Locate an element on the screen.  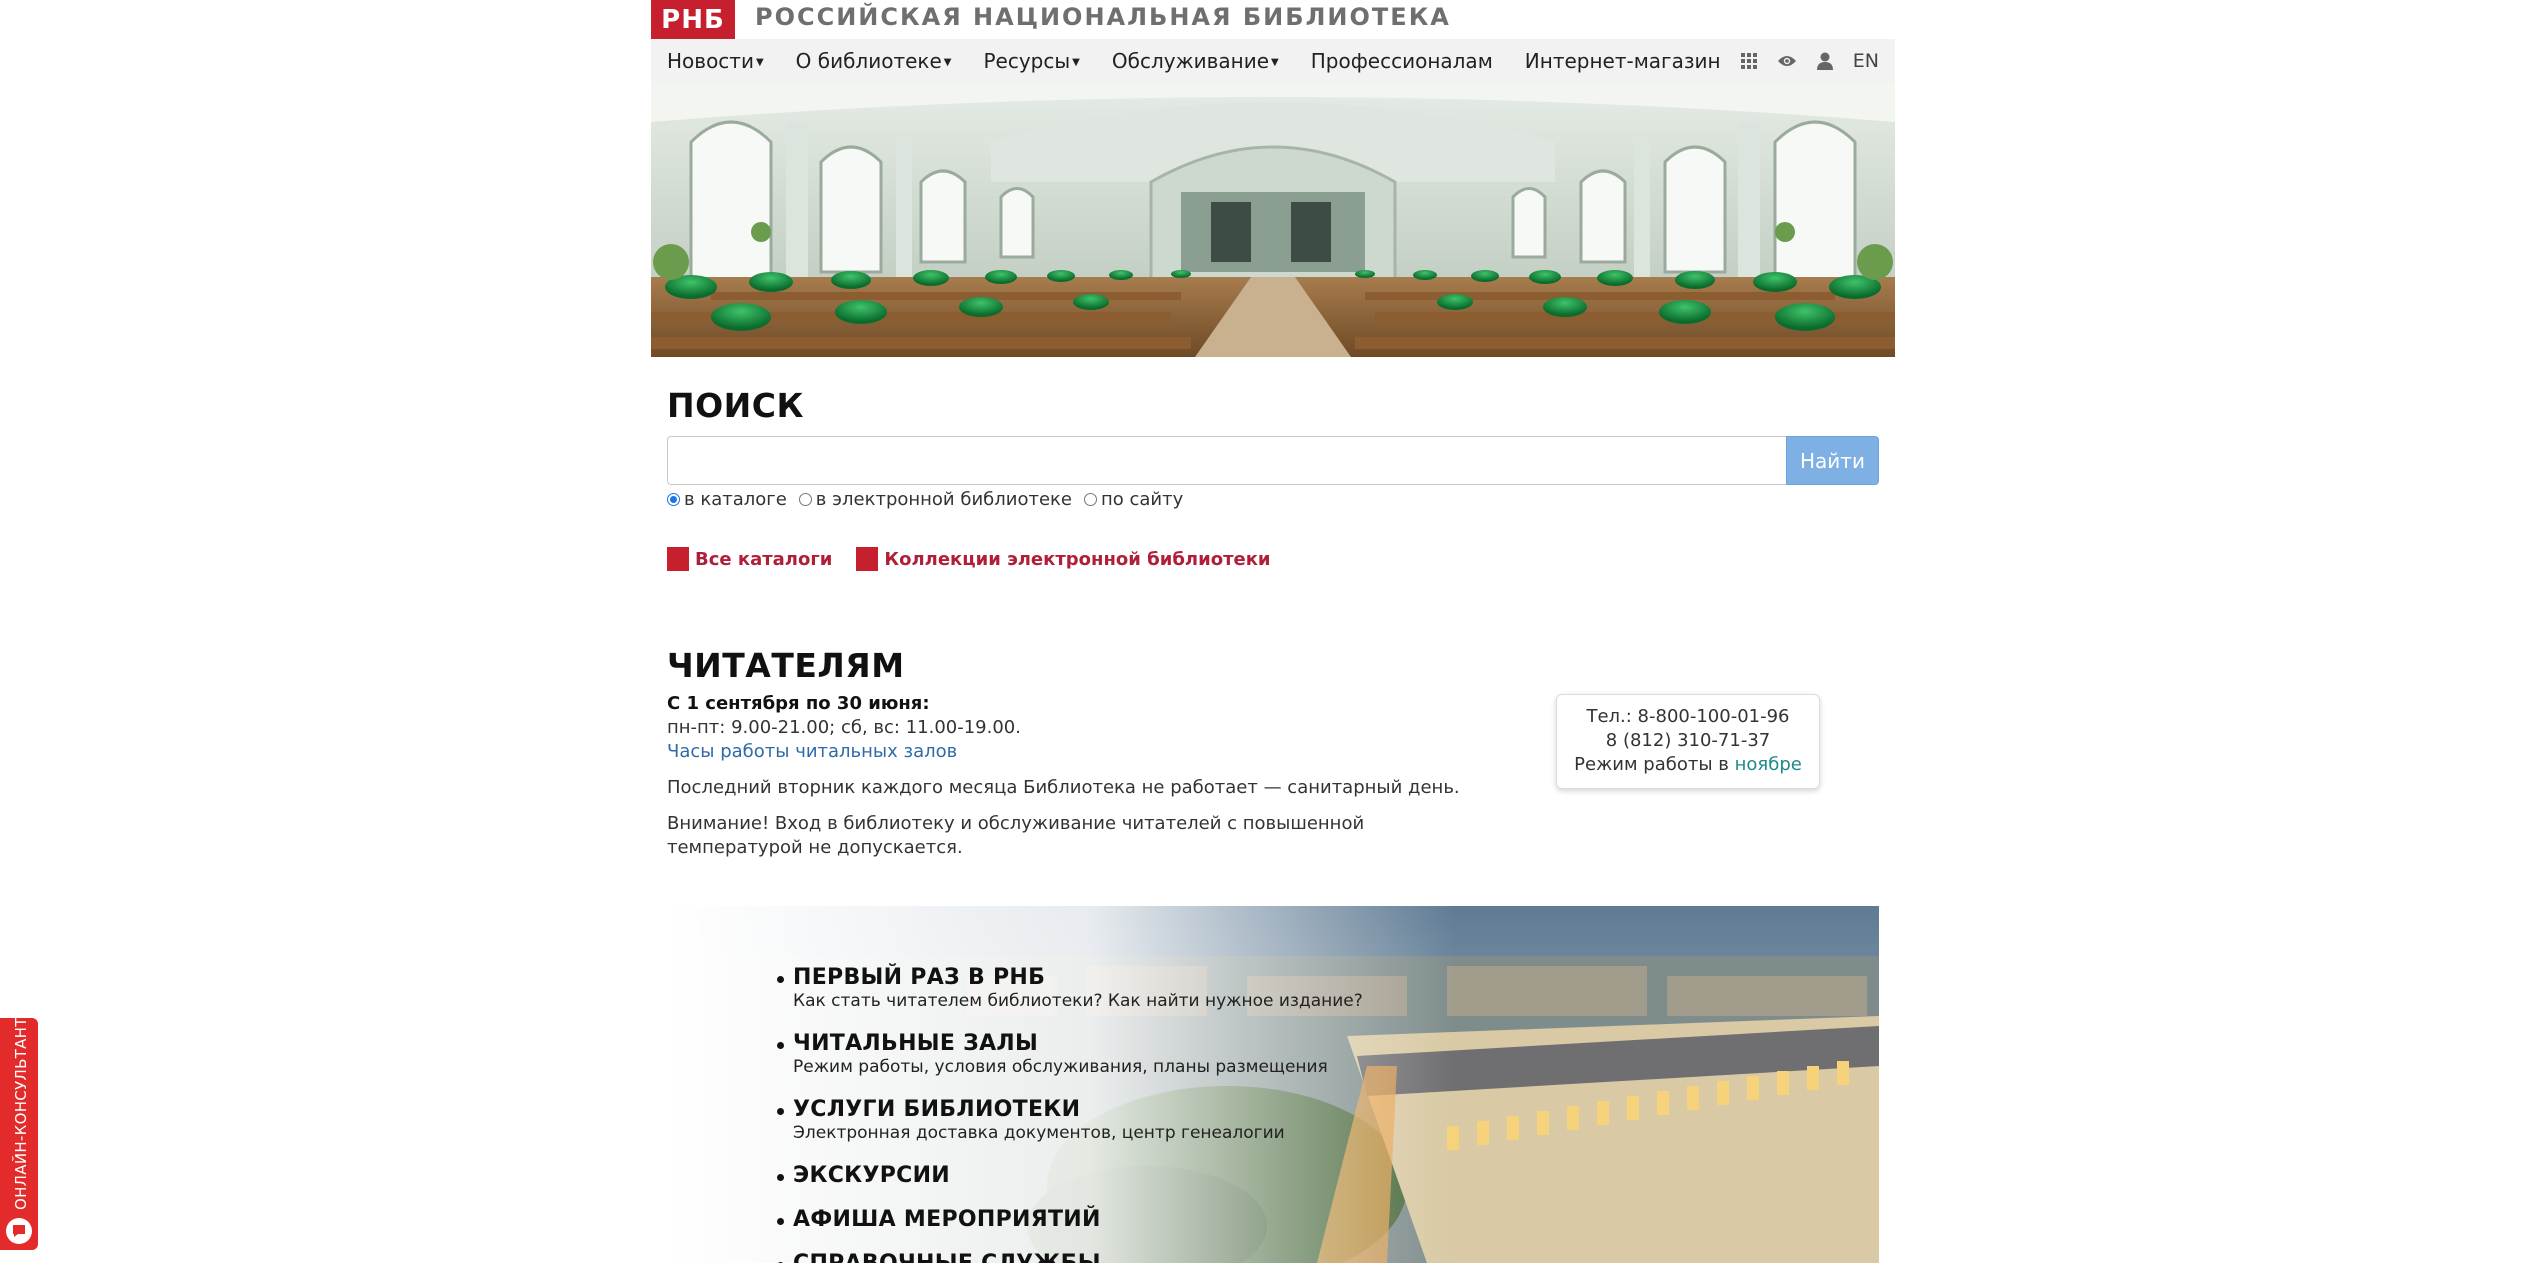
link-digital-collections: Коллекции электронной библиотеки is located at coordinates (1063, 559).